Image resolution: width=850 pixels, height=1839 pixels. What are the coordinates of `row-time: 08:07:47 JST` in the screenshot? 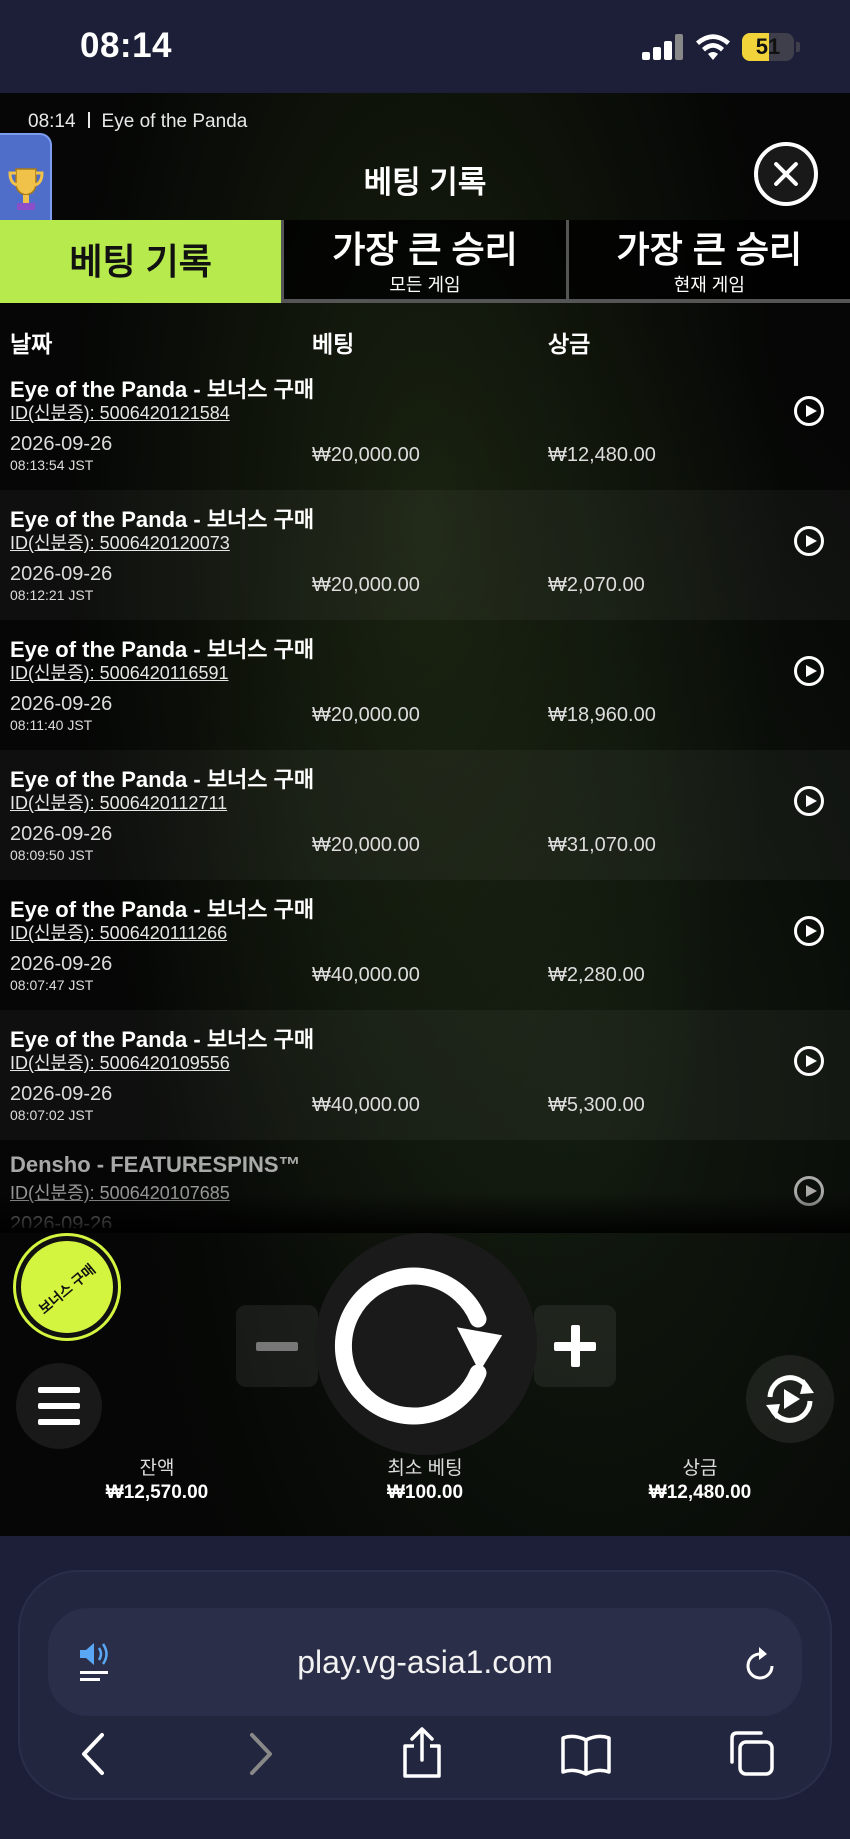 It's located at (52, 985).